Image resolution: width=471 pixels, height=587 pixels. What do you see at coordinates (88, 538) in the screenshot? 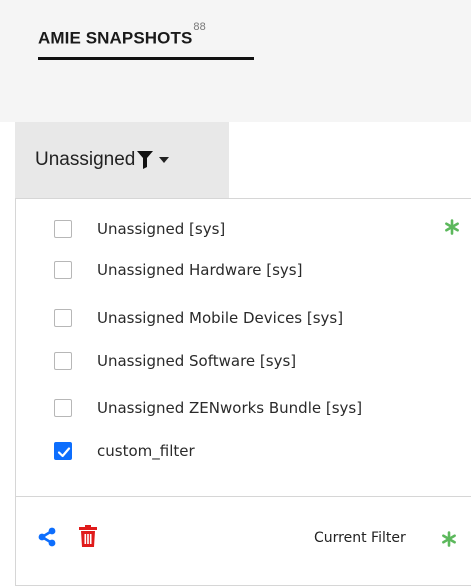
I see `trash-icon` at bounding box center [88, 538].